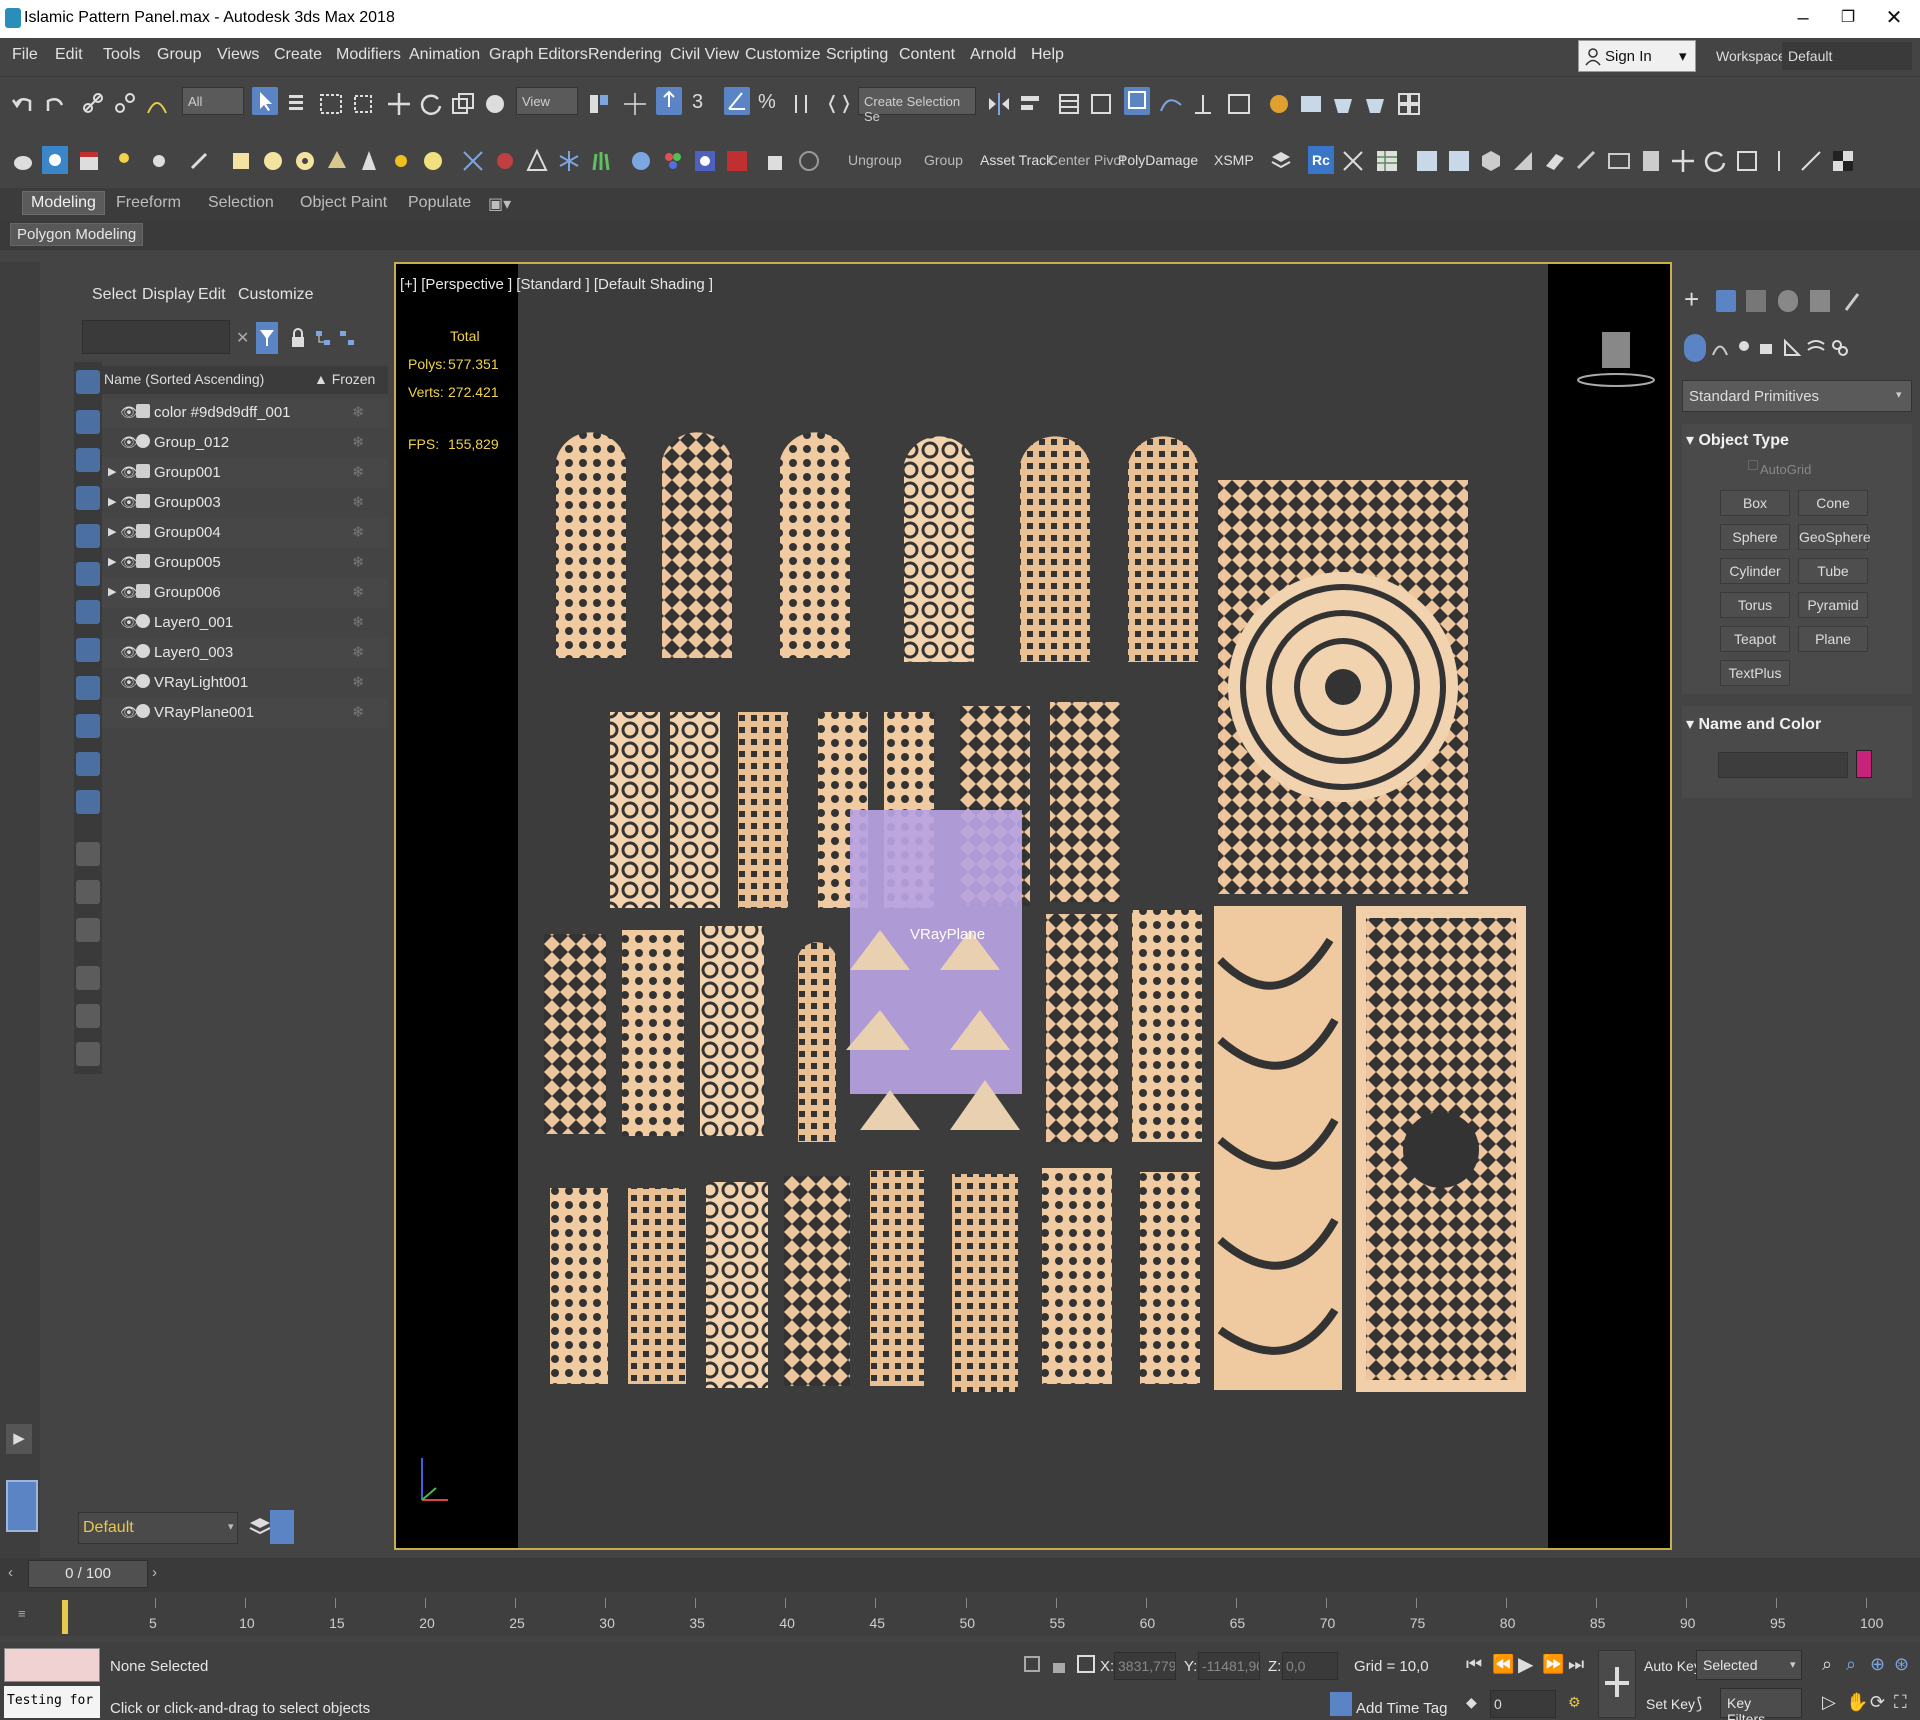 The width and height of the screenshot is (1920, 1720). What do you see at coordinates (431, 105) in the screenshot?
I see `rotate-icon` at bounding box center [431, 105].